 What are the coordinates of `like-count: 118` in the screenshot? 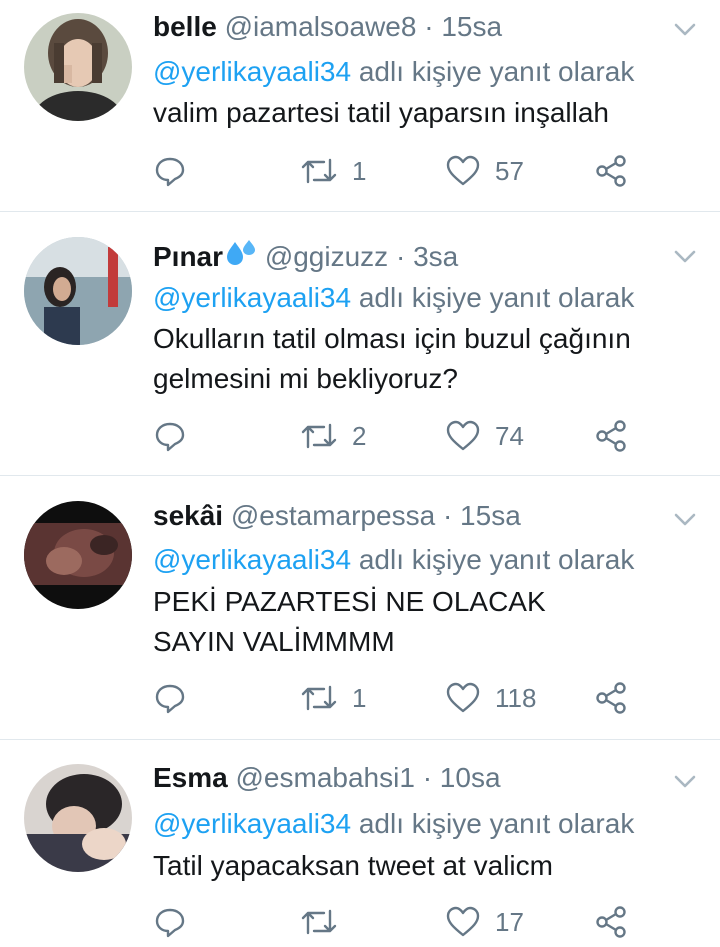 It's located at (516, 697).